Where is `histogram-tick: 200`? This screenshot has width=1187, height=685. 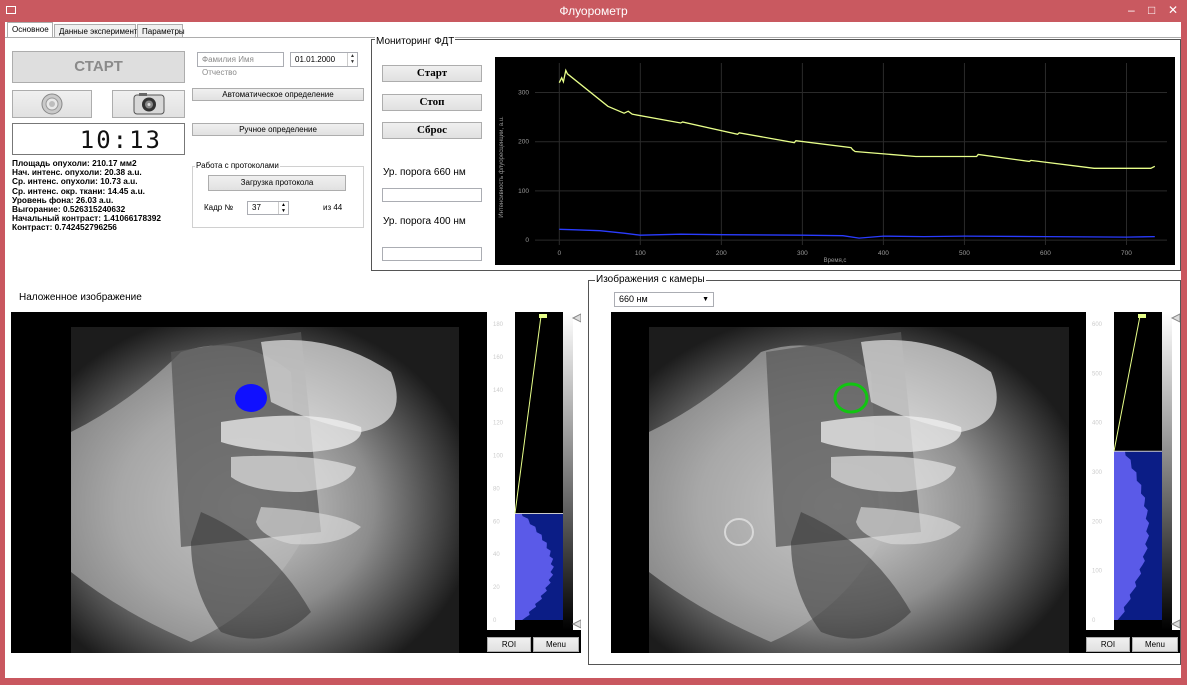 histogram-tick: 200 is located at coordinates (1097, 522).